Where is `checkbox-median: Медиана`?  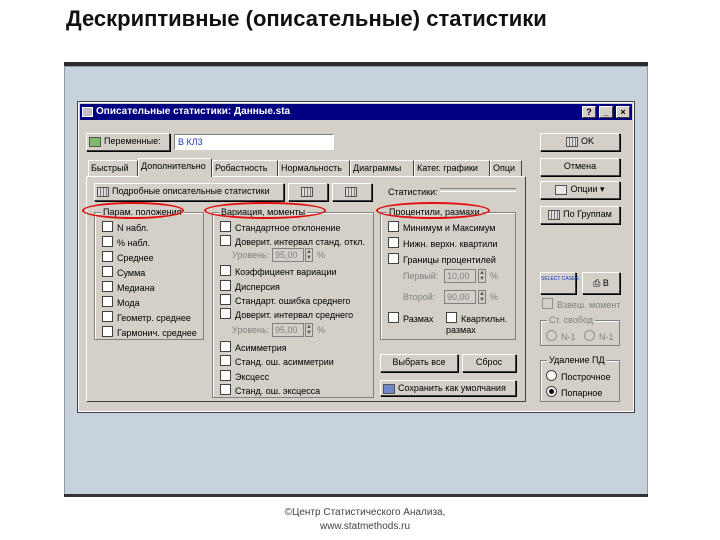
checkbox-median: Медиана is located at coordinates (128, 287).